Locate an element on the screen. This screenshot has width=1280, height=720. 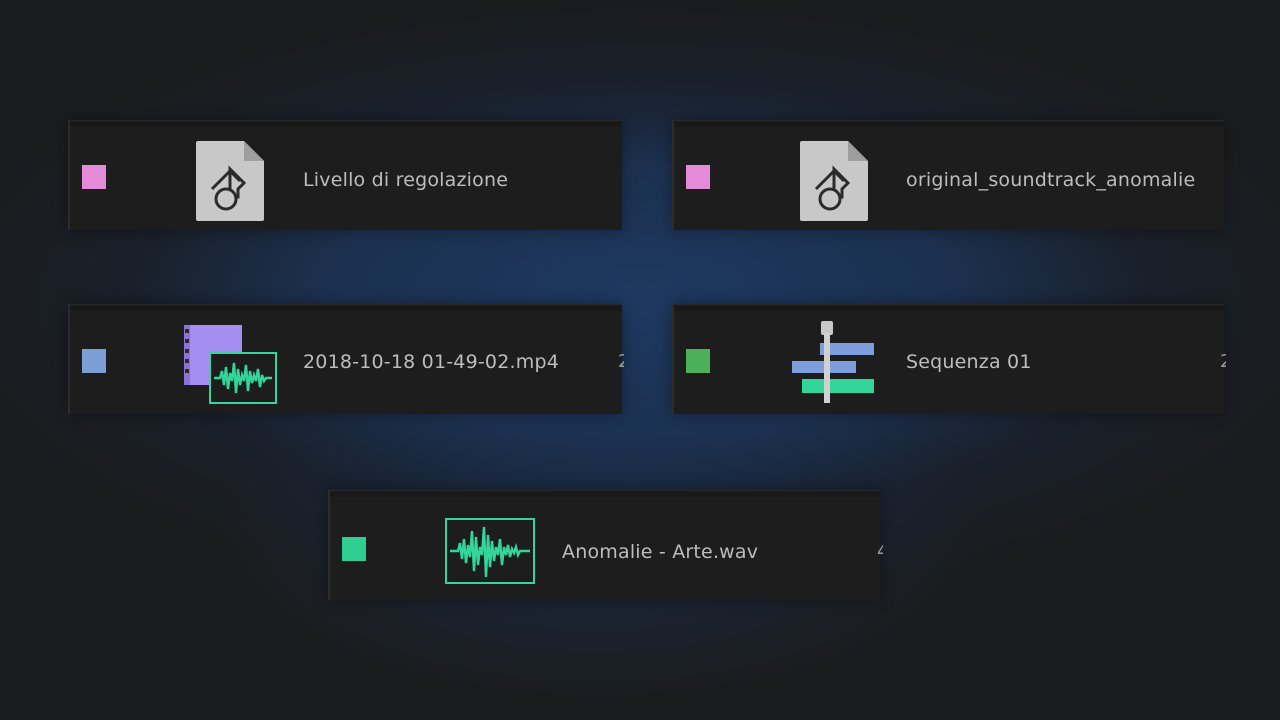
project-item-name: original_soundtrack_anomalie is located at coordinates (1051, 180).